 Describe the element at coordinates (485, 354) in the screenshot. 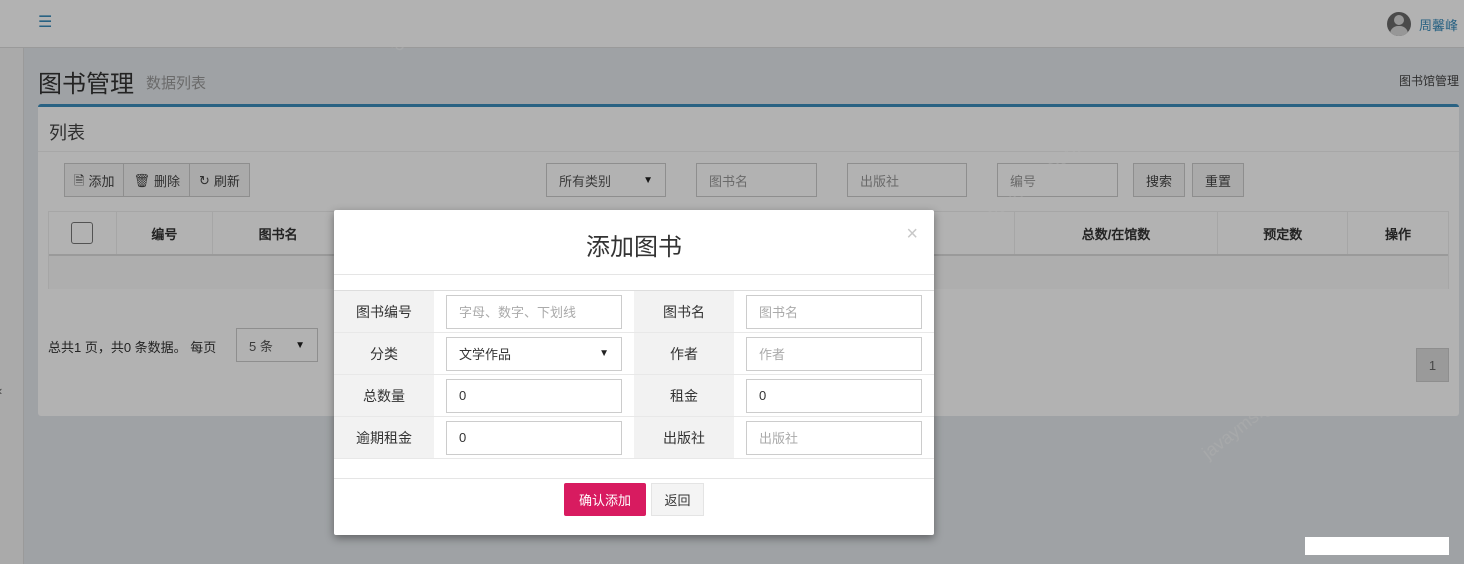

I see `category-select-value: 文学作品` at that location.